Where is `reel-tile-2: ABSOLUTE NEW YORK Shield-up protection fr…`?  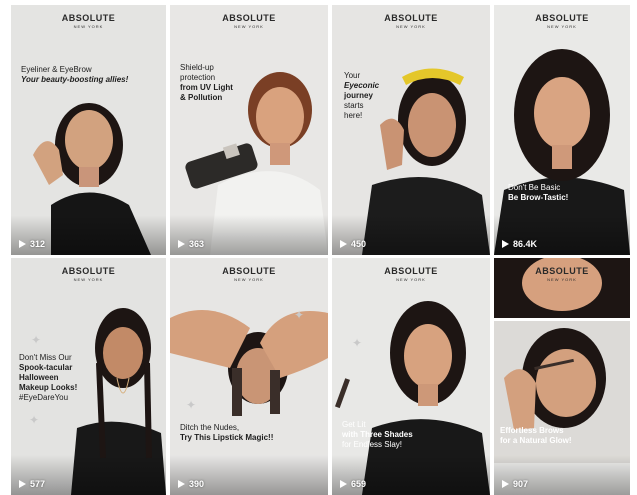
reel-tile-2: ABSOLUTE NEW YORK Shield-up protection fr… is located at coordinates (249, 130).